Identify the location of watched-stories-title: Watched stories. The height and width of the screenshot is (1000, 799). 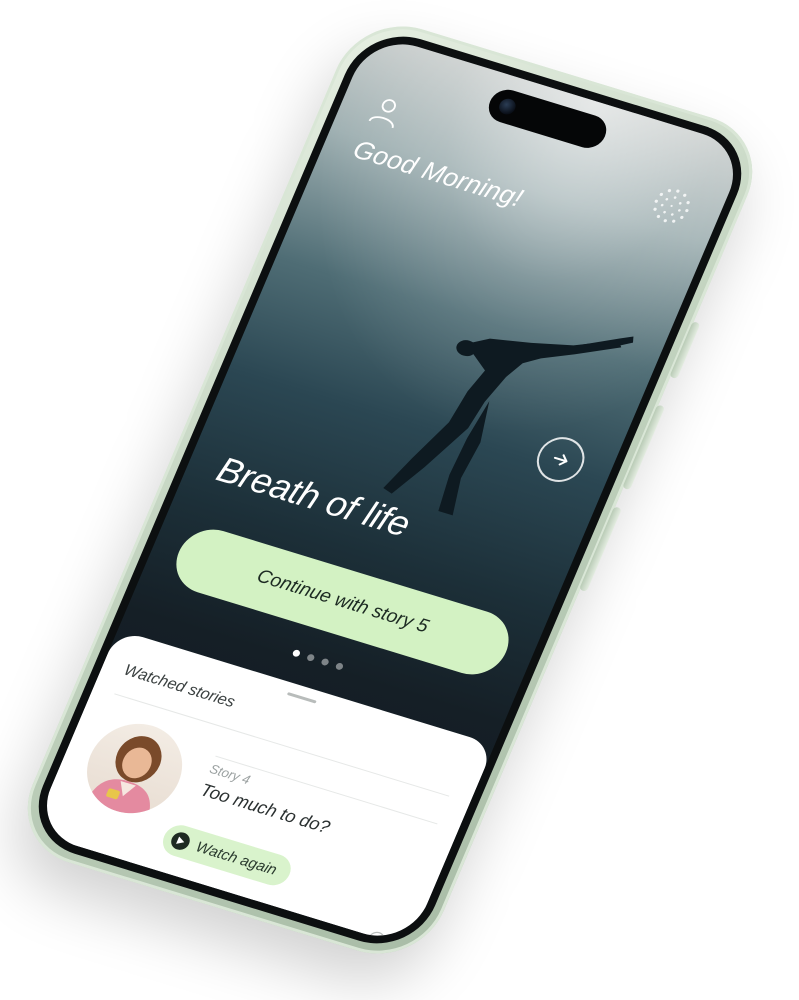
(179, 686).